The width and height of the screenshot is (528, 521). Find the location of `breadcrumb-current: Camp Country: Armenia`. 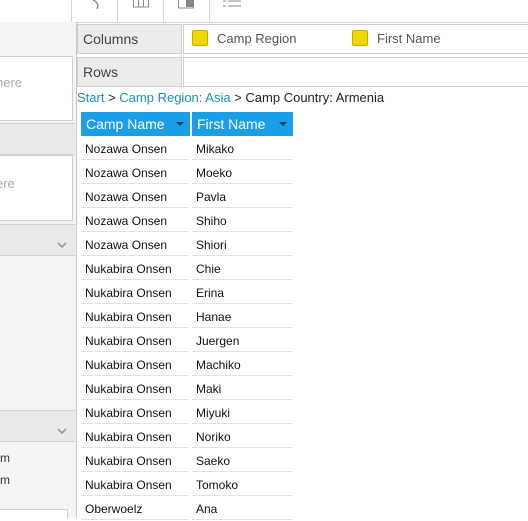

breadcrumb-current: Camp Country: Armenia is located at coordinates (315, 97).